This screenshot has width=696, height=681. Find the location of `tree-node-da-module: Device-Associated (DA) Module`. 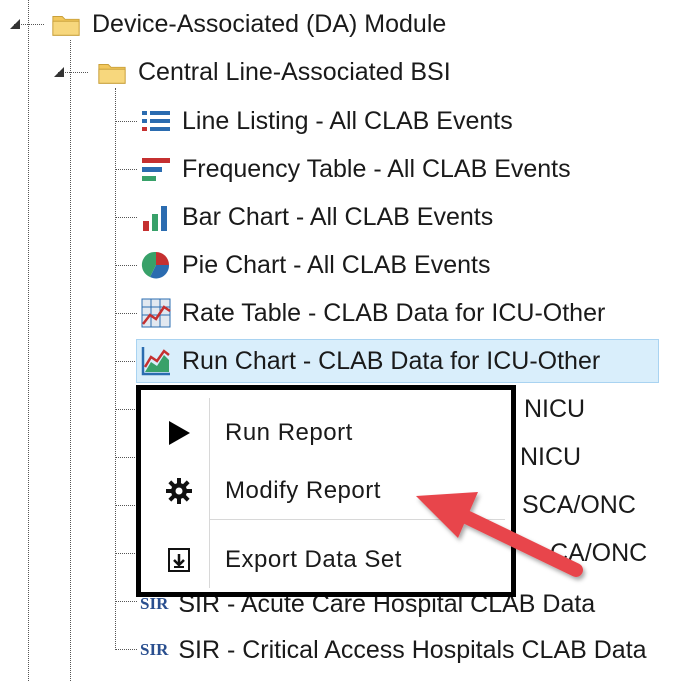

tree-node-da-module: Device-Associated (DA) Module is located at coordinates (248, 24).